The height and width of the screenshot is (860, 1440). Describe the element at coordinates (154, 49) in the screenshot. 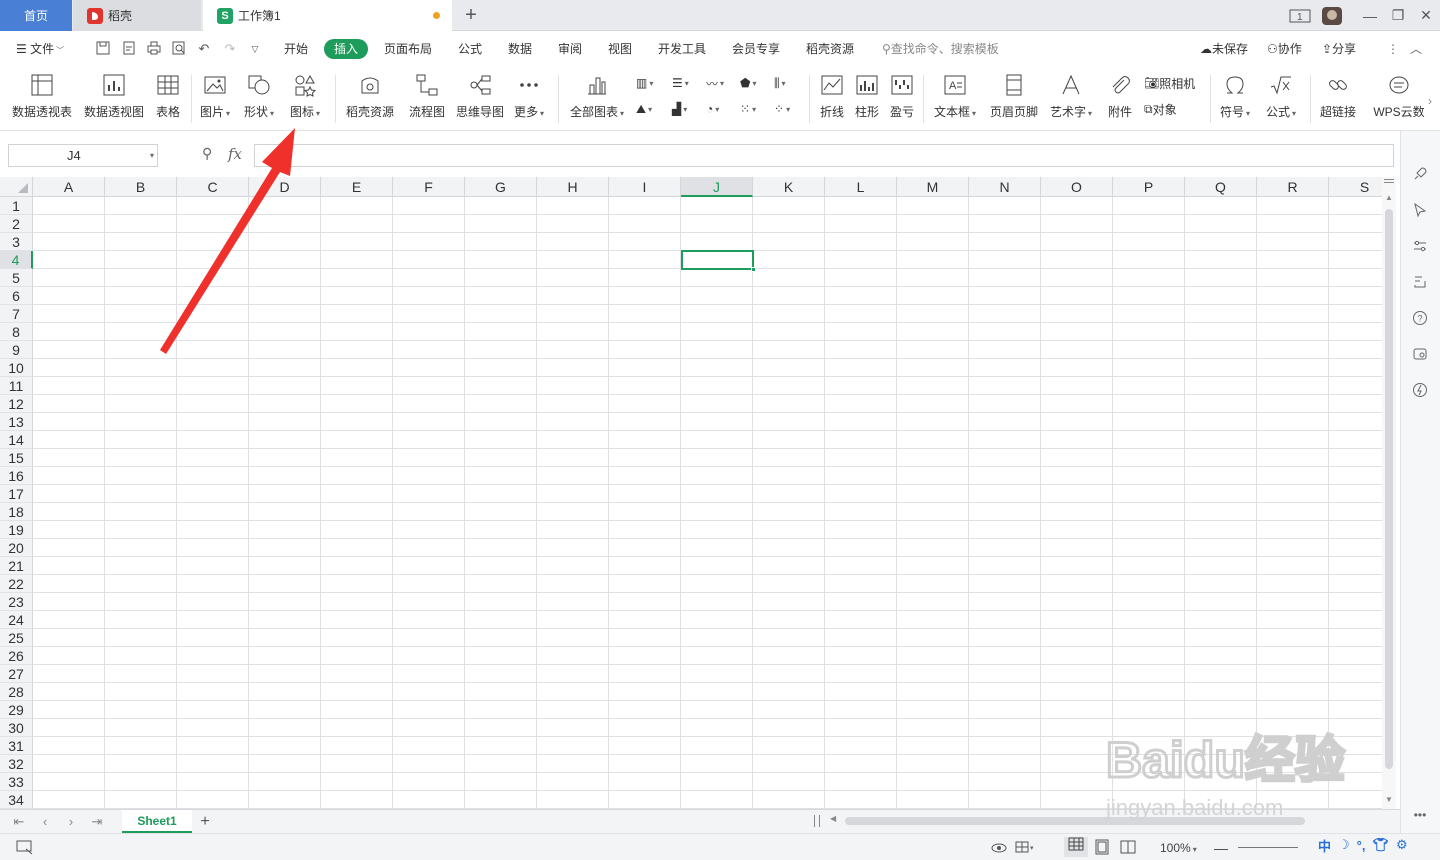

I see `print-icon` at that location.